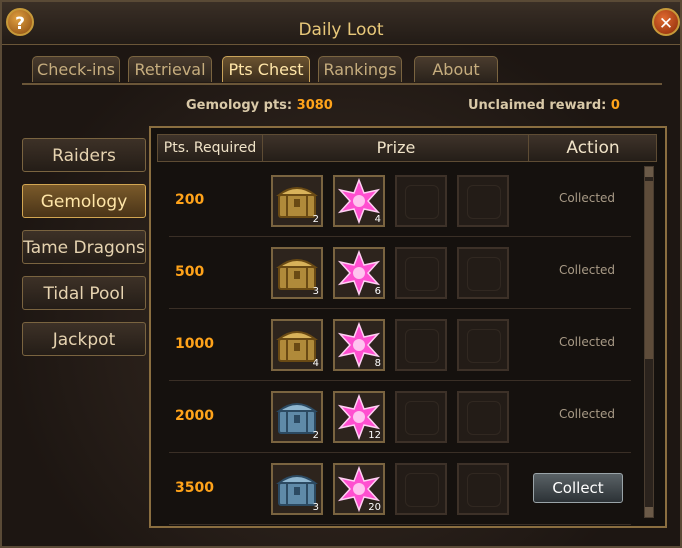 This screenshot has height=548, width=682. I want to click on tab-about: About, so click(456, 69).